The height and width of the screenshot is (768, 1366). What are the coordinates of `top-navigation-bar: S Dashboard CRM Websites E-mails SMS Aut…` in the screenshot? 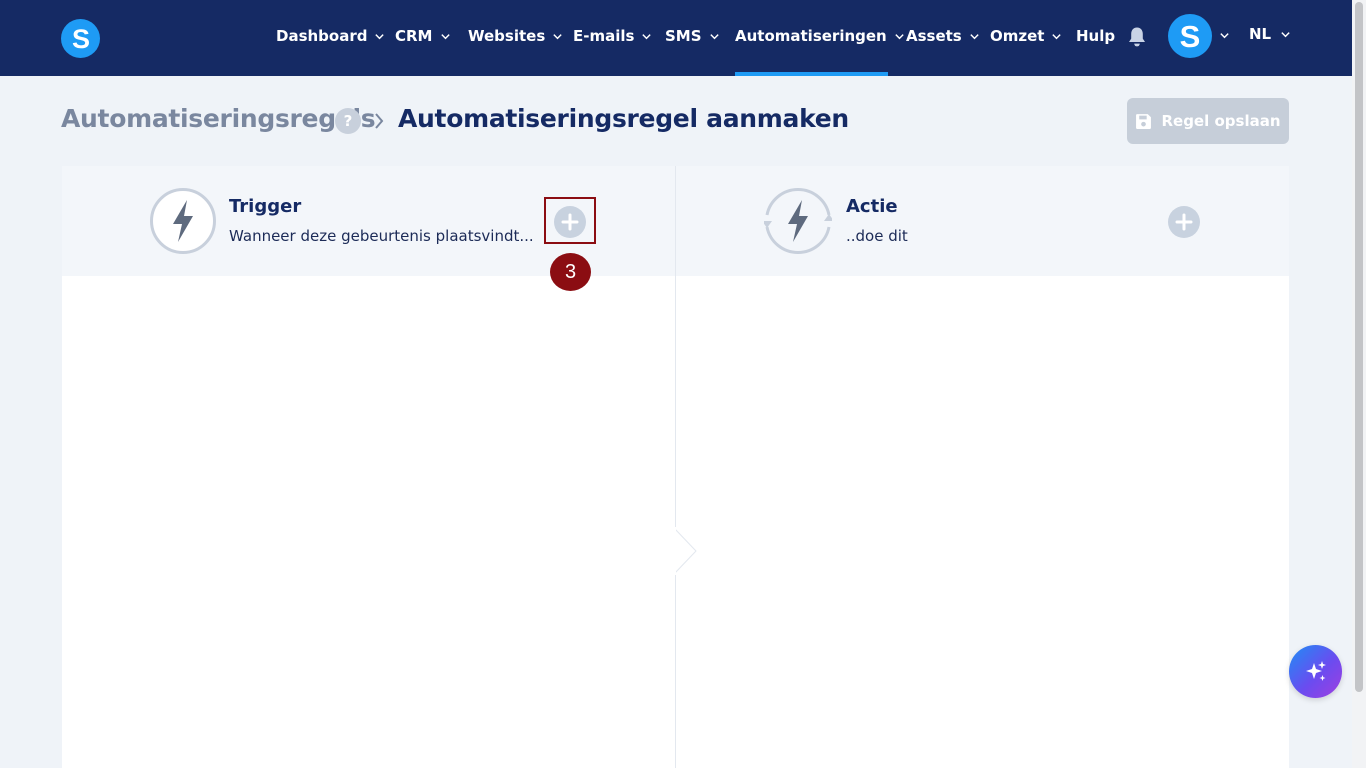 It's located at (676, 38).